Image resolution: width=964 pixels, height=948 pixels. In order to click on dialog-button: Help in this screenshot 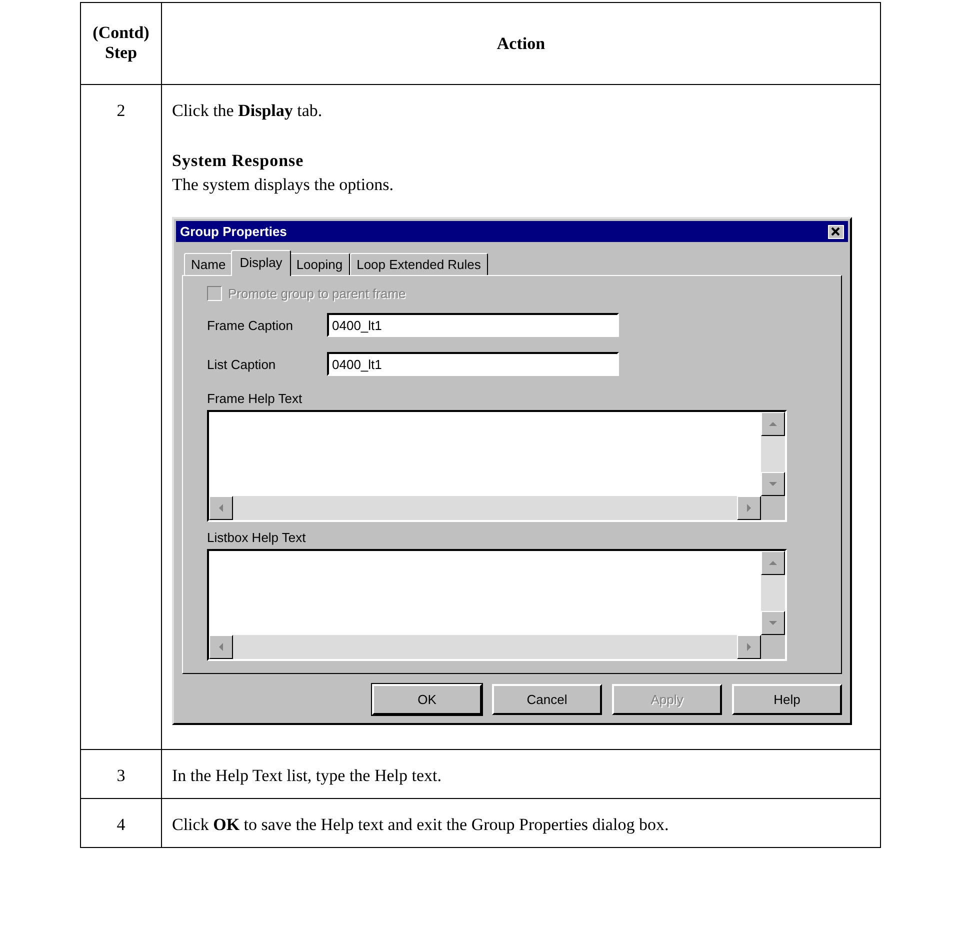, I will do `click(787, 699)`.